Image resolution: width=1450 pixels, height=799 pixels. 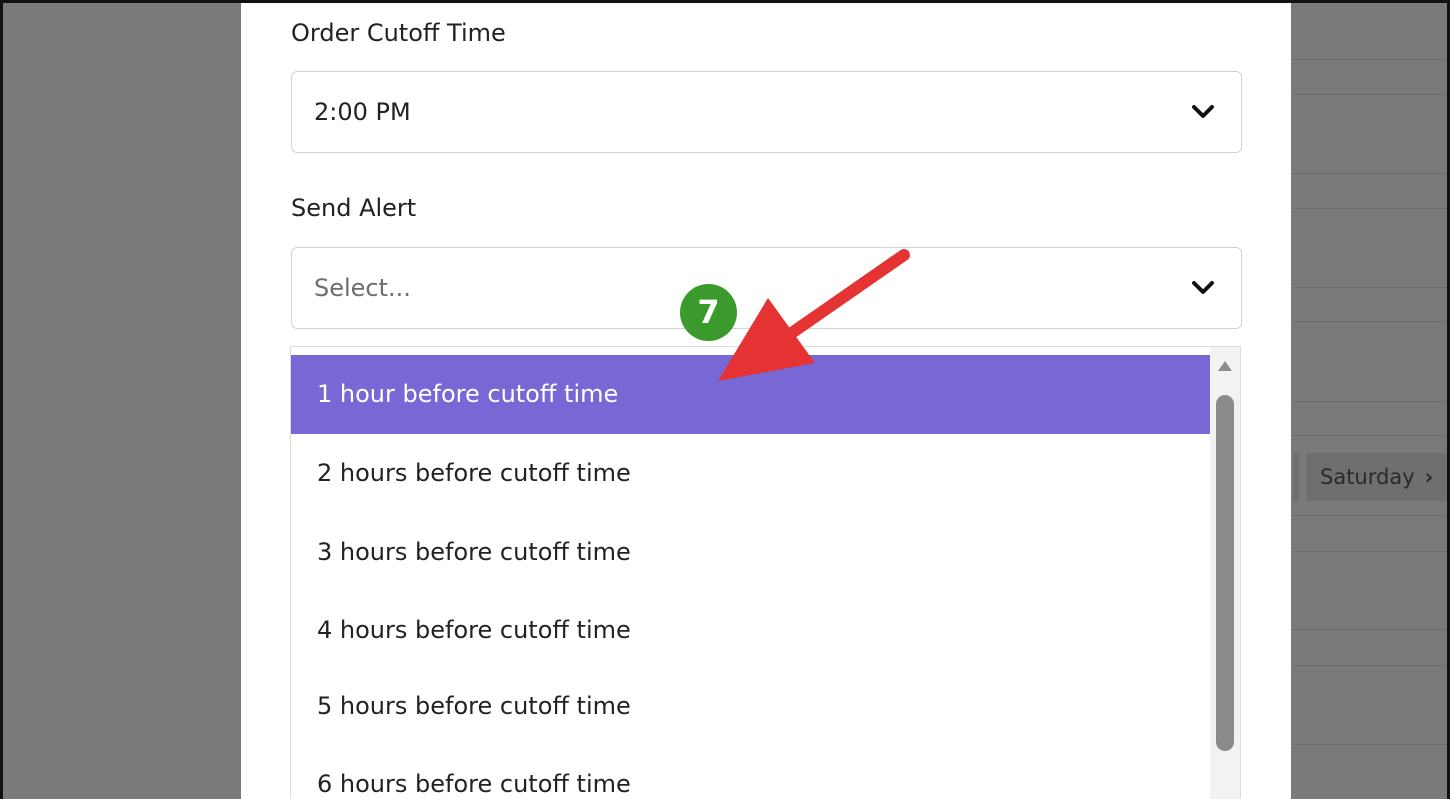 What do you see at coordinates (1367, 477) in the screenshot?
I see `day-pill-label: Saturday` at bounding box center [1367, 477].